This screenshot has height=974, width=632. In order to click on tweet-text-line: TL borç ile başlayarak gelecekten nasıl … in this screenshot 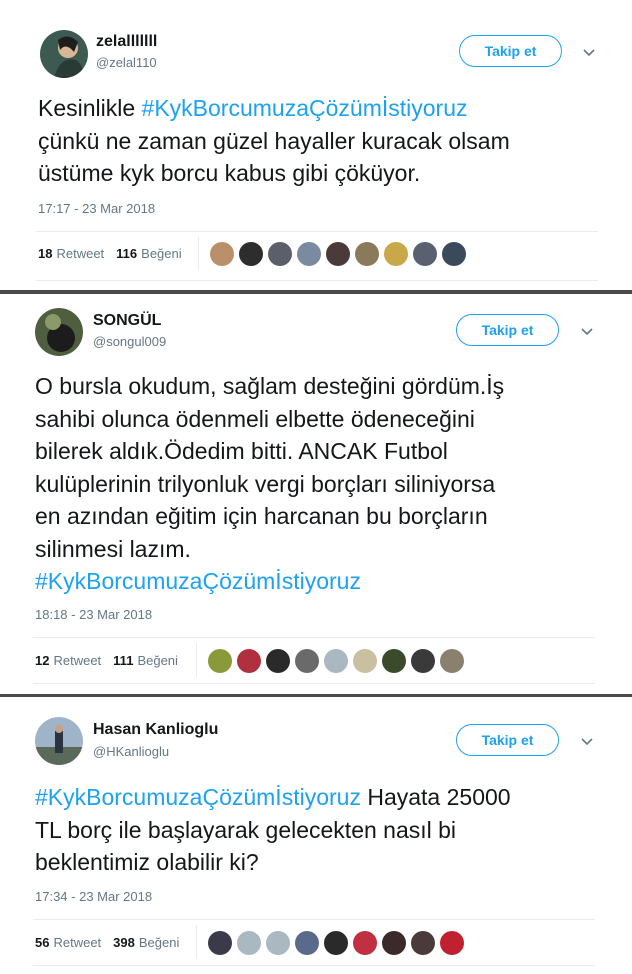, I will do `click(246, 829)`.